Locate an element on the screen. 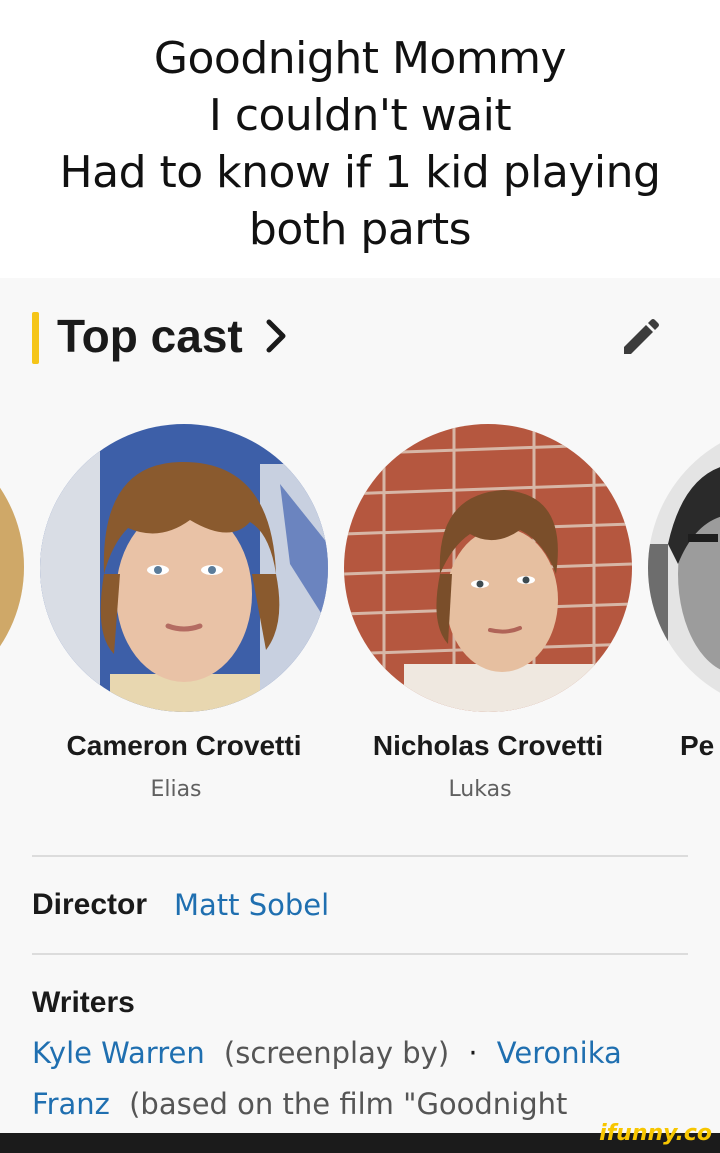 Image resolution: width=720 pixels, height=1153 pixels. director-label: Director is located at coordinates (90, 904).